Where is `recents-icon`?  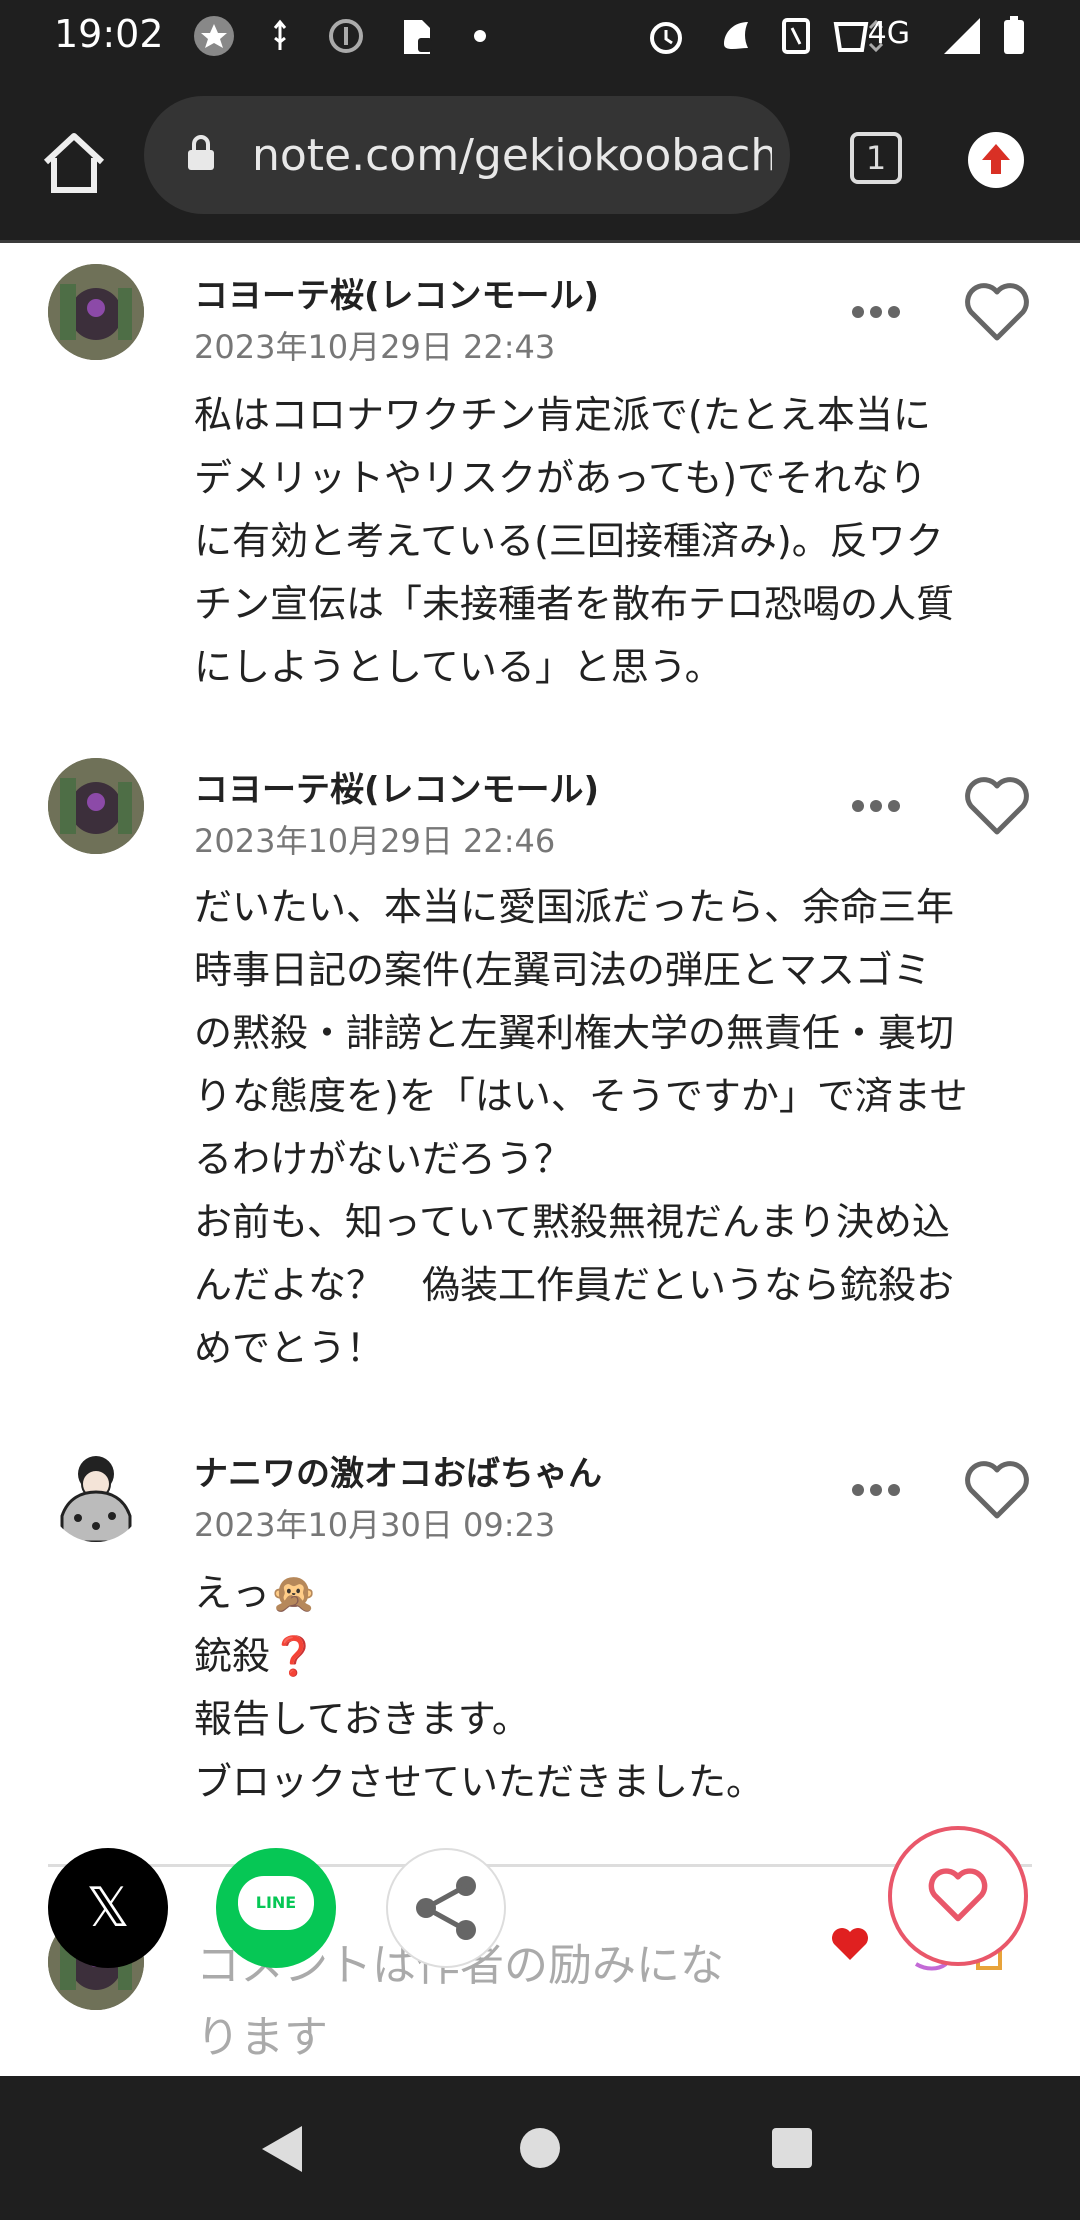 recents-icon is located at coordinates (792, 2148).